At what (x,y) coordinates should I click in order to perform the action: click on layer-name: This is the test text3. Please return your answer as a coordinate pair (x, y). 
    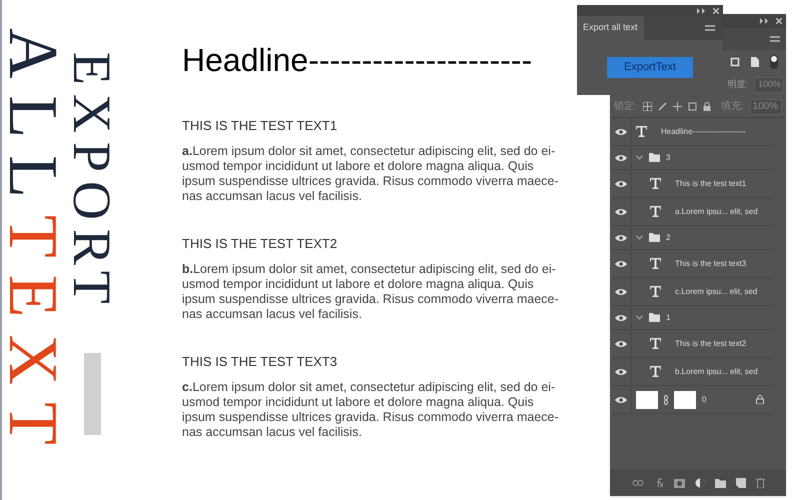
    Looking at the image, I should click on (710, 264).